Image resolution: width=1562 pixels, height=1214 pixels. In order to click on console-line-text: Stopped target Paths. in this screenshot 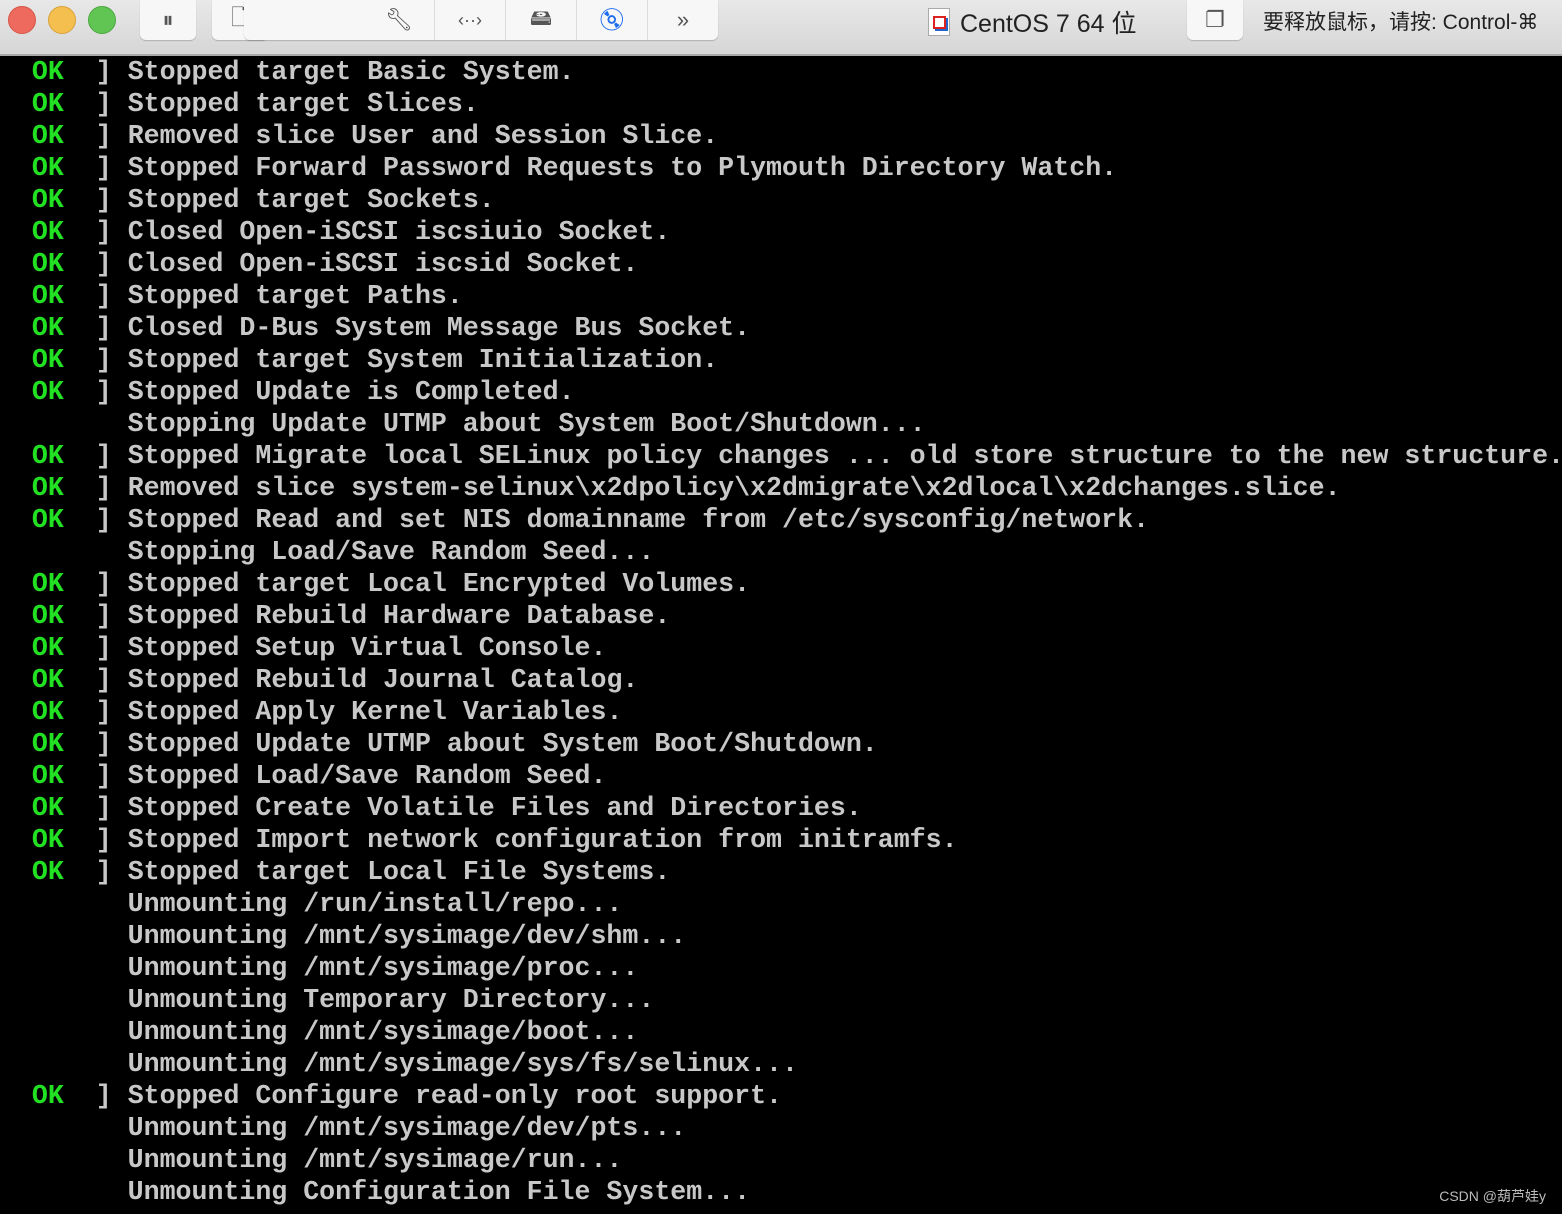, I will do `click(295, 296)`.